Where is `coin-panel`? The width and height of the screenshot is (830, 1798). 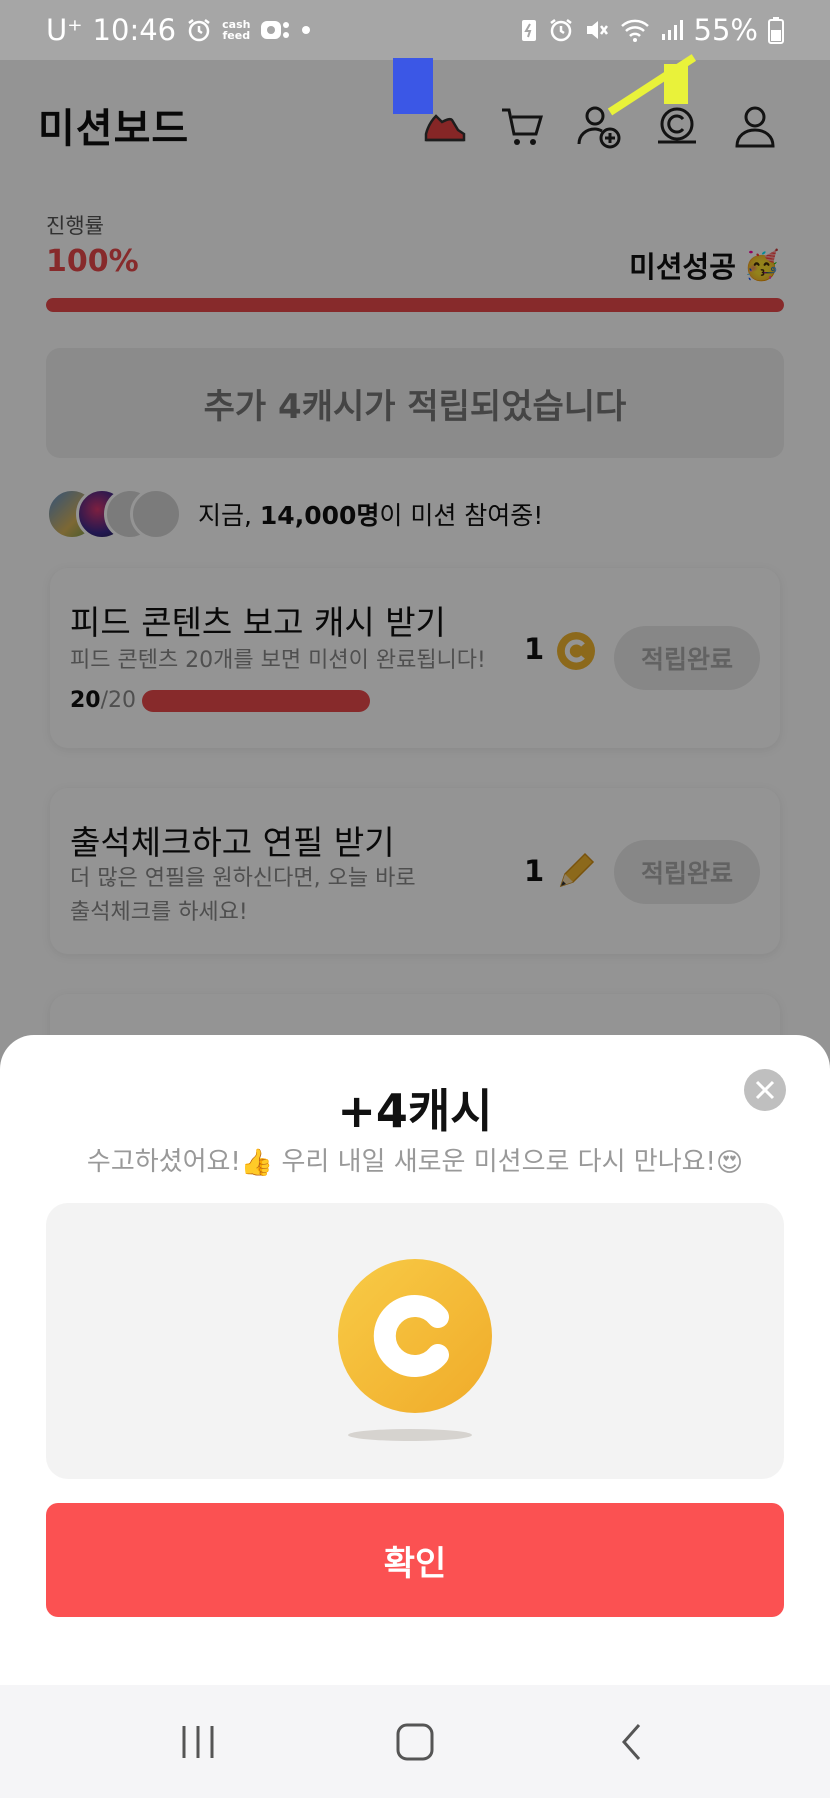 coin-panel is located at coordinates (415, 1341).